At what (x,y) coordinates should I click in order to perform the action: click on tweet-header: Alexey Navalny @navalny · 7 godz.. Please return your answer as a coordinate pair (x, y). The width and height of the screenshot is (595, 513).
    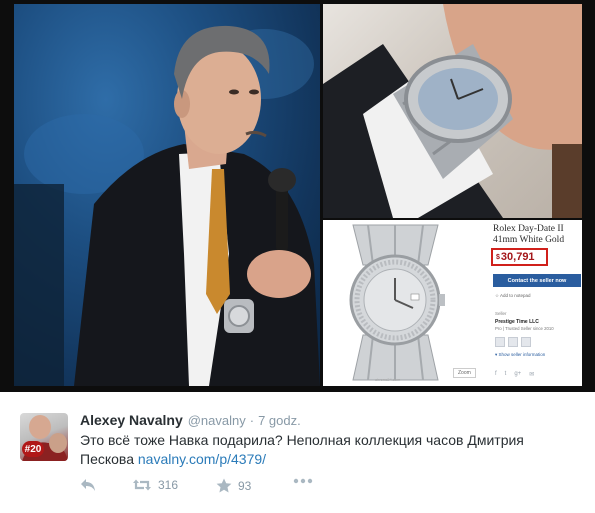
    Looking at the image, I should click on (190, 420).